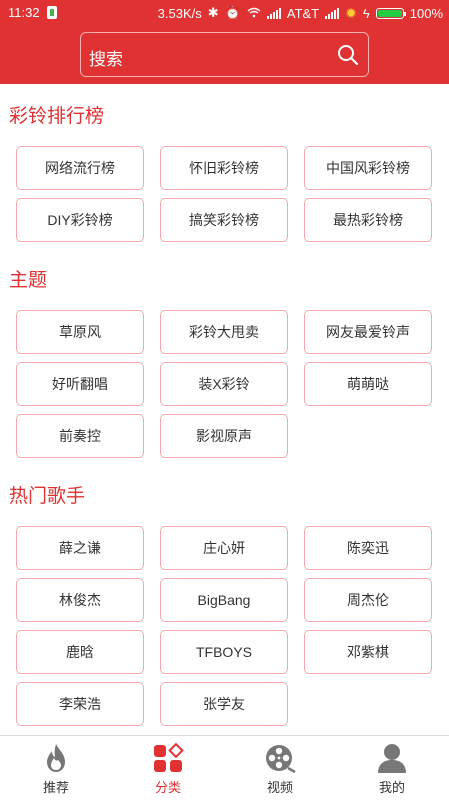  What do you see at coordinates (56, 758) in the screenshot?
I see `flame-icon` at bounding box center [56, 758].